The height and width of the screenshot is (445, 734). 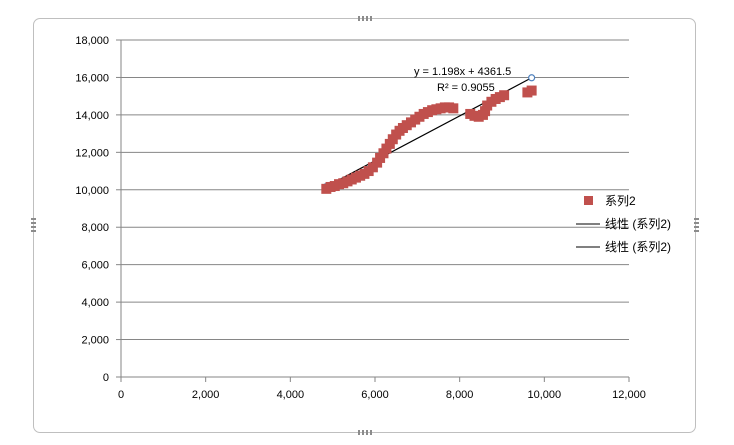 I want to click on x-tick-label-2: 4,000, so click(x=291, y=395).